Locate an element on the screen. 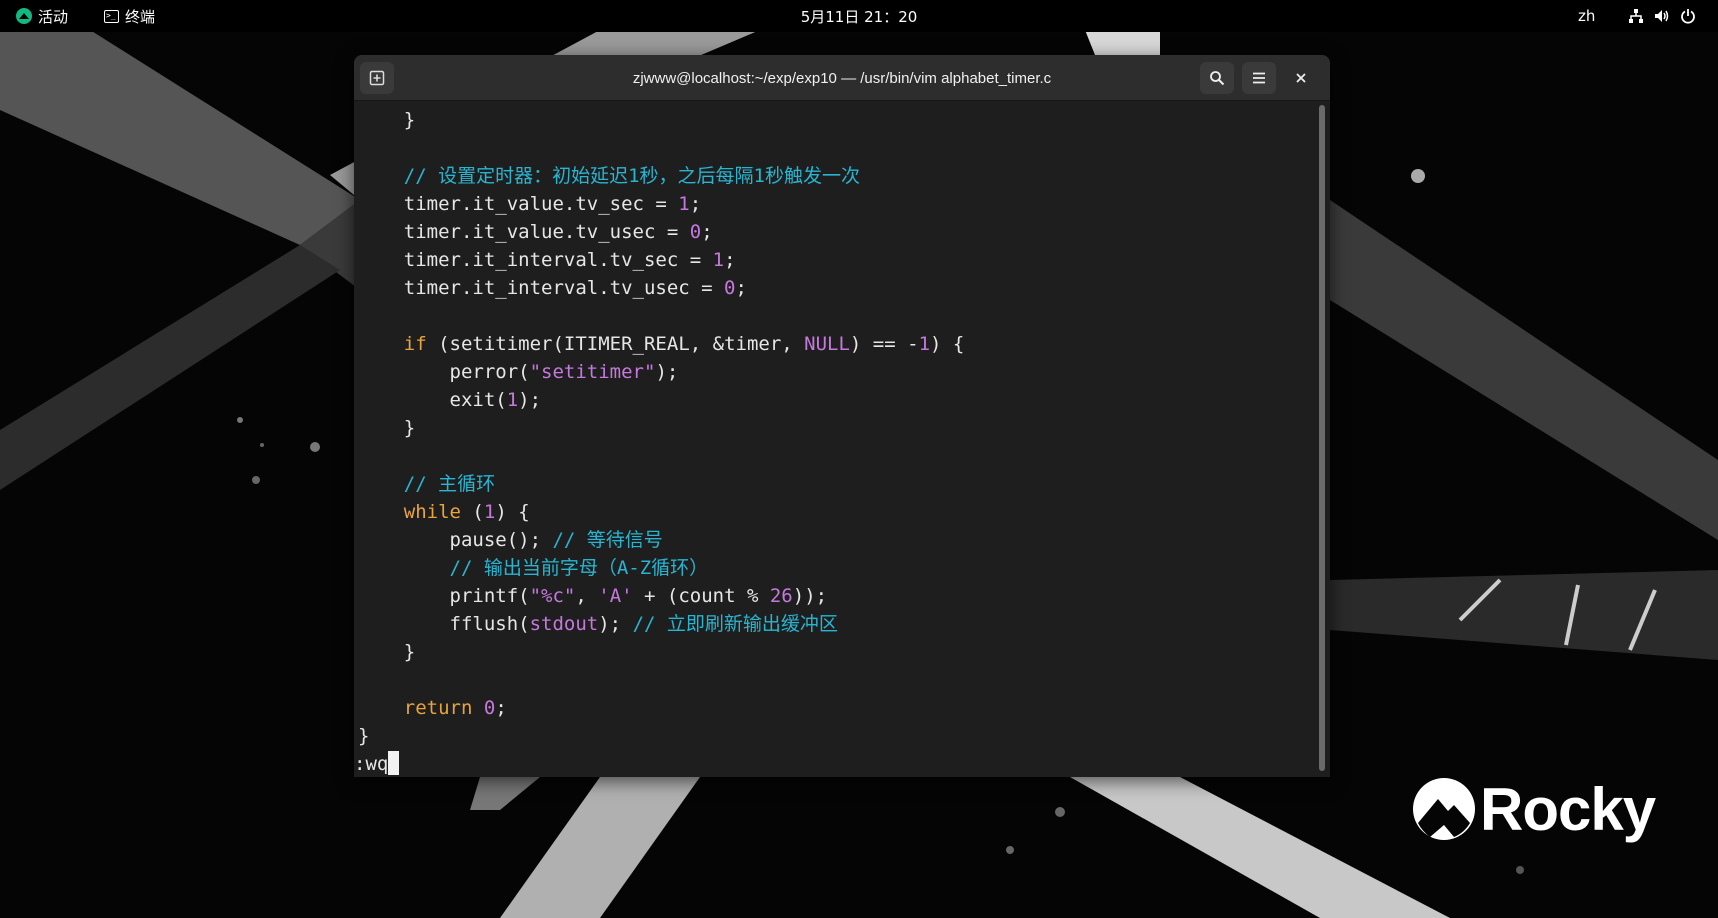  code-token: // 等待信号 is located at coordinates (607, 540).